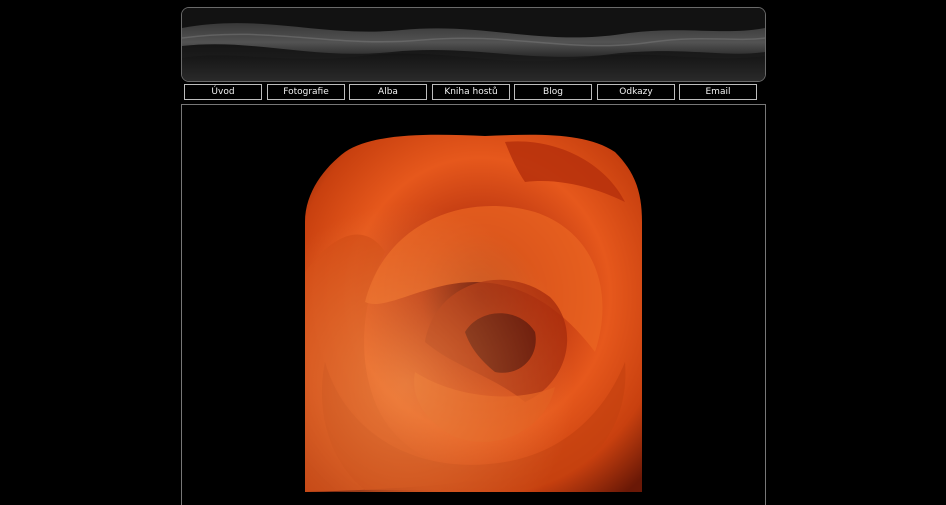  I want to click on nav-item-email: Email, so click(718, 92).